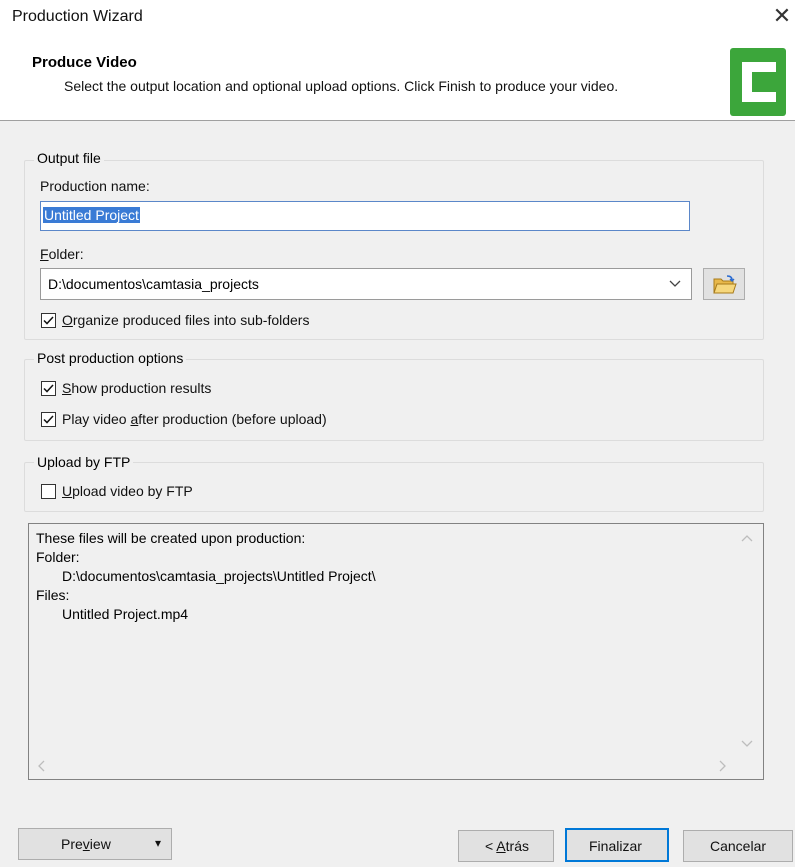  What do you see at coordinates (782, 16) in the screenshot?
I see `close-icon: ✕` at bounding box center [782, 16].